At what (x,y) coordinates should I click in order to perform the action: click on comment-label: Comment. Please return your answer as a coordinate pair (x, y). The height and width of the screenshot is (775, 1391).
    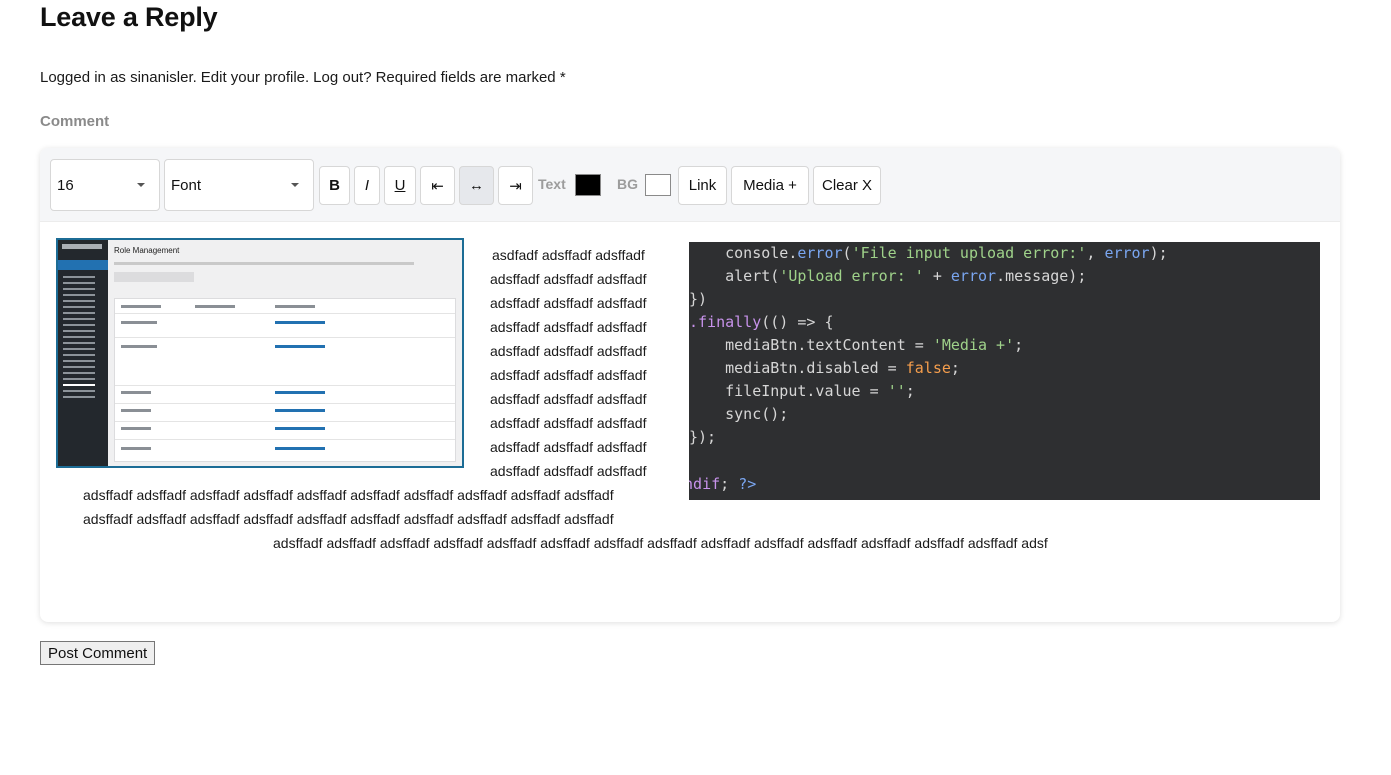
    Looking at the image, I should click on (75, 121).